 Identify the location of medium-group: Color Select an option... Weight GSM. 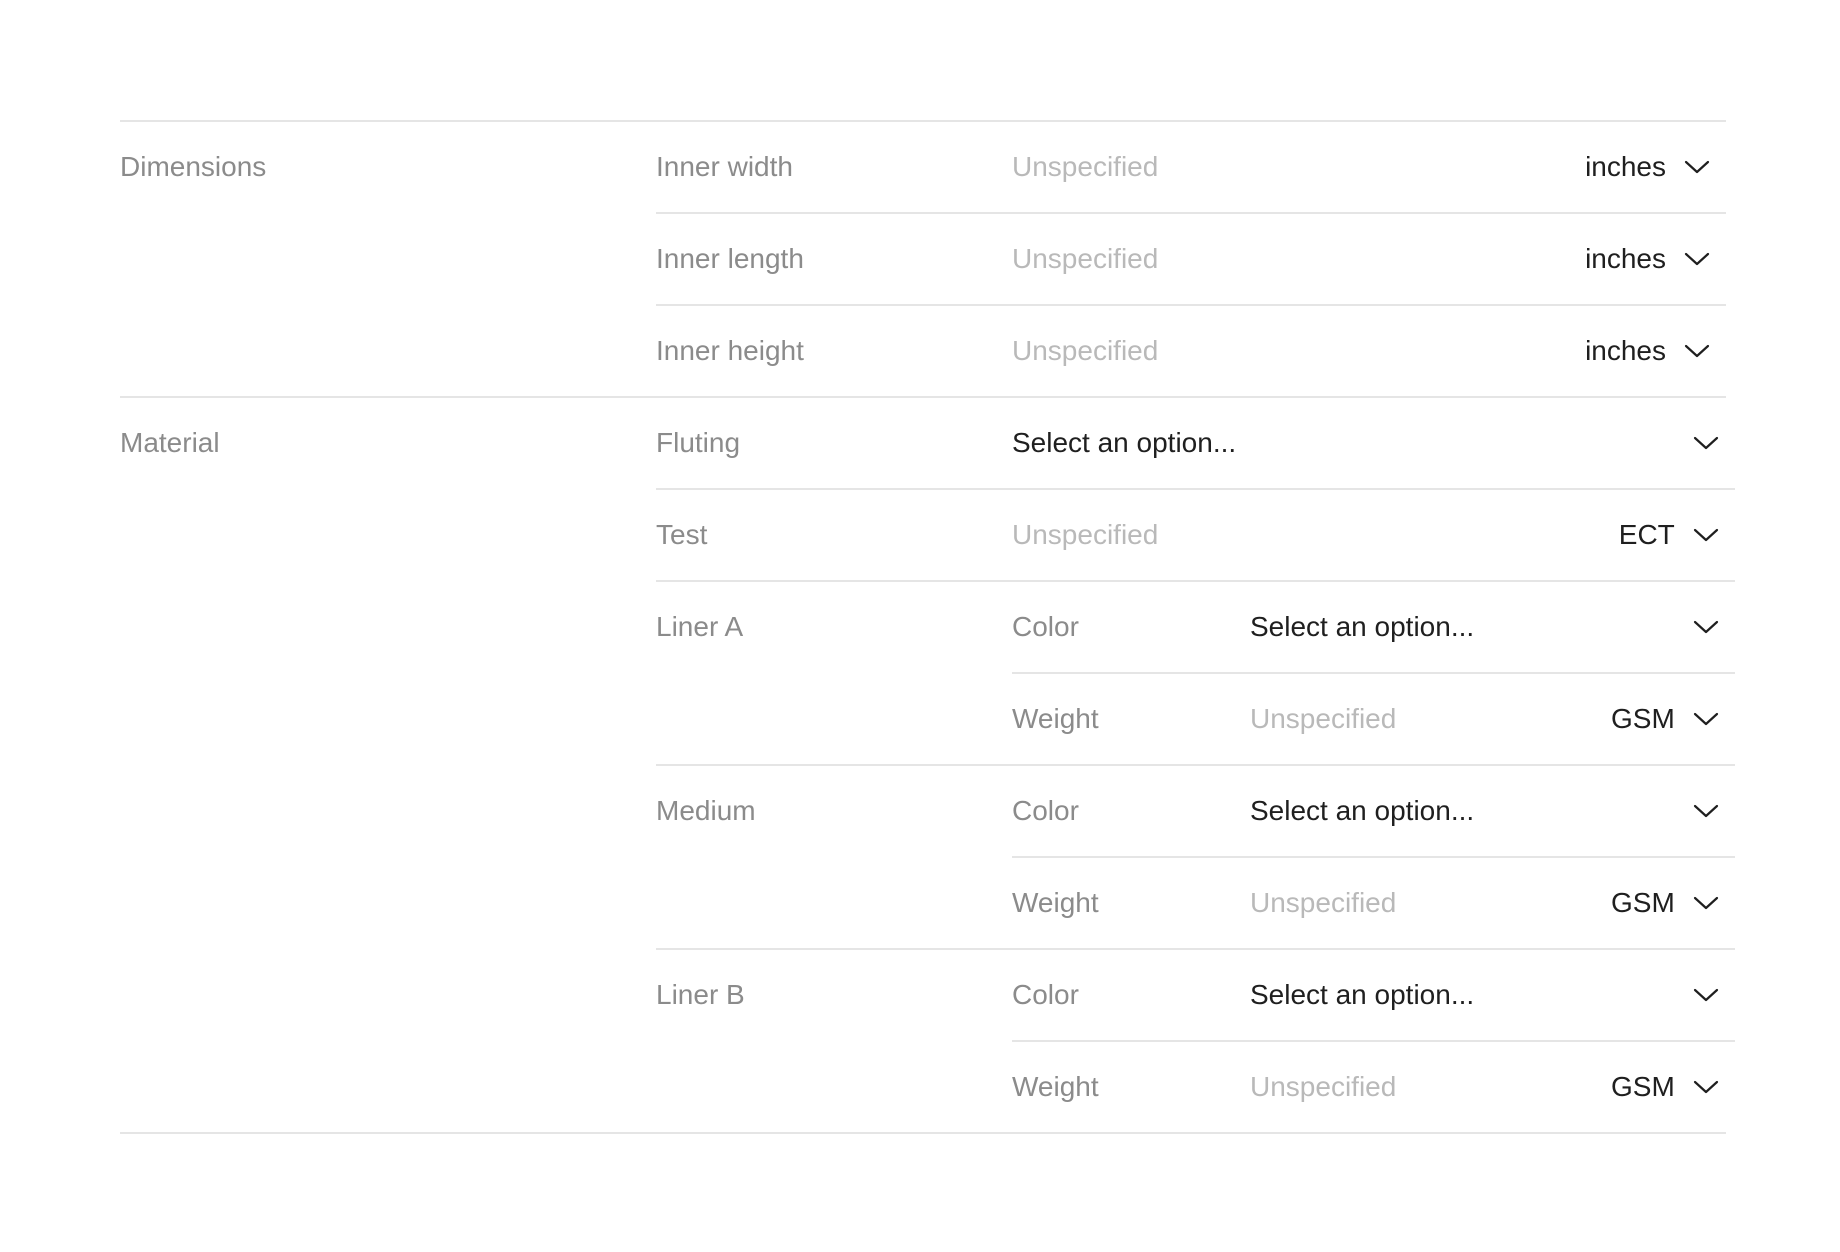
(1373, 857).